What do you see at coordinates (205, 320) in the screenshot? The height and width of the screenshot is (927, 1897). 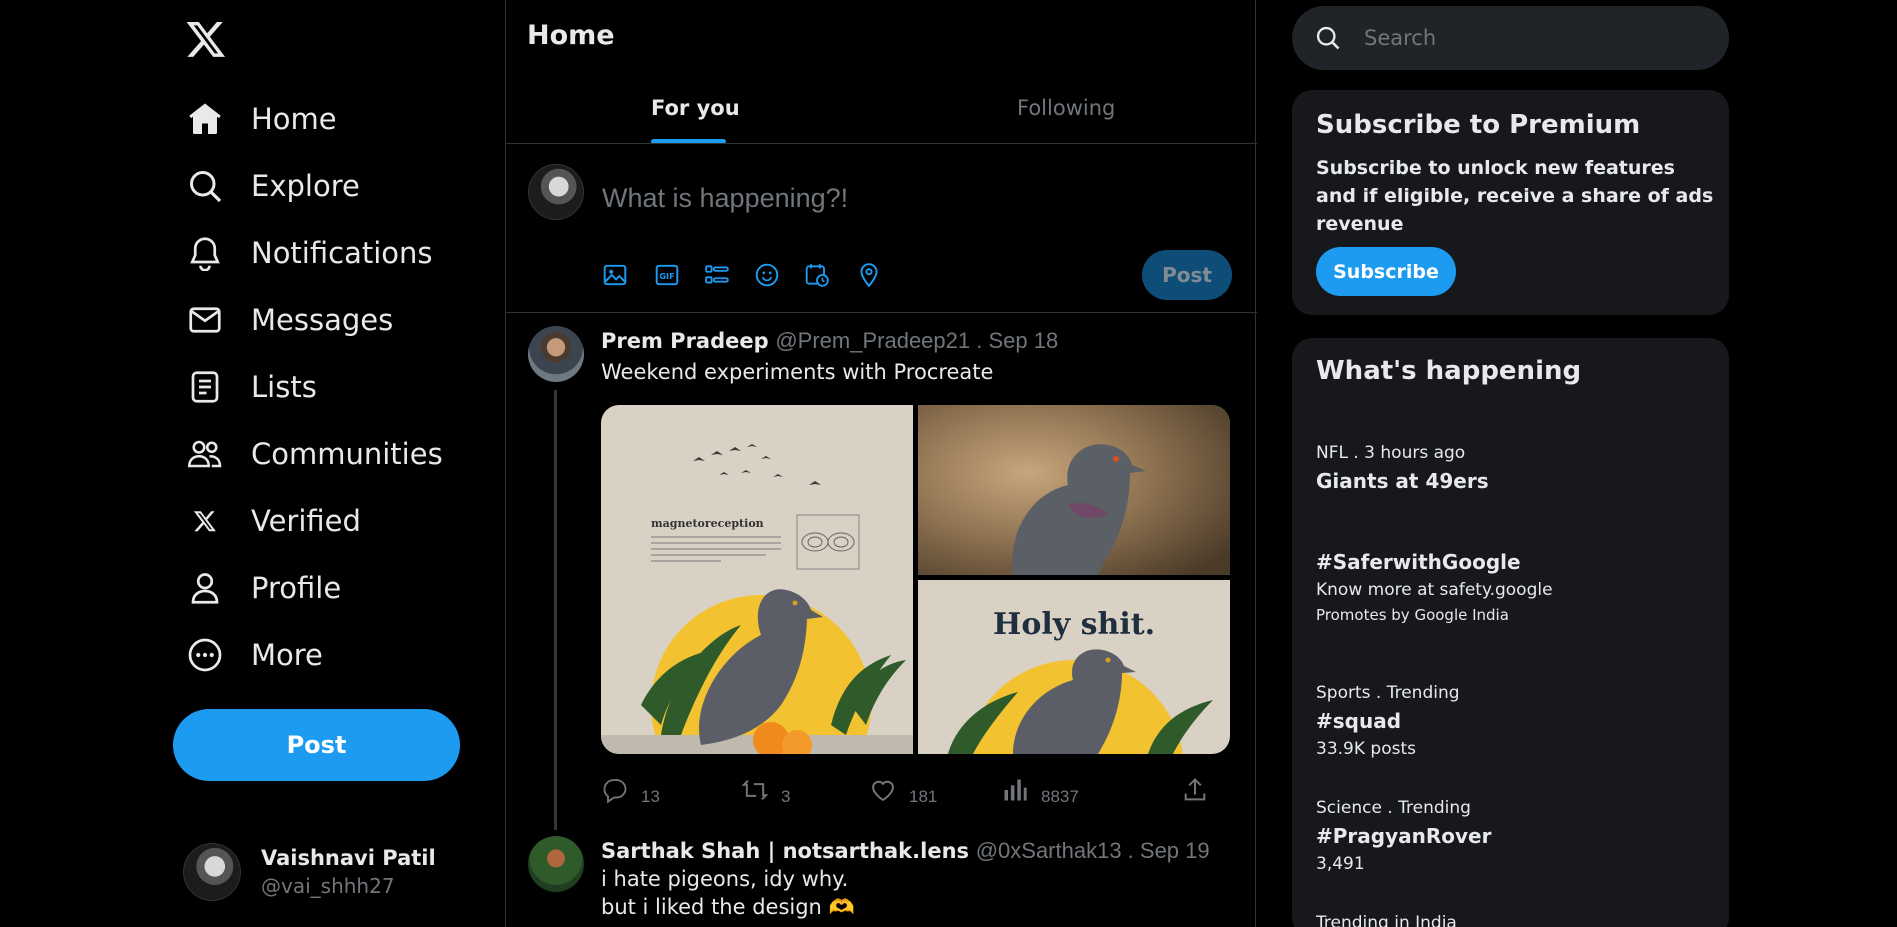 I see `envelope-icon` at bounding box center [205, 320].